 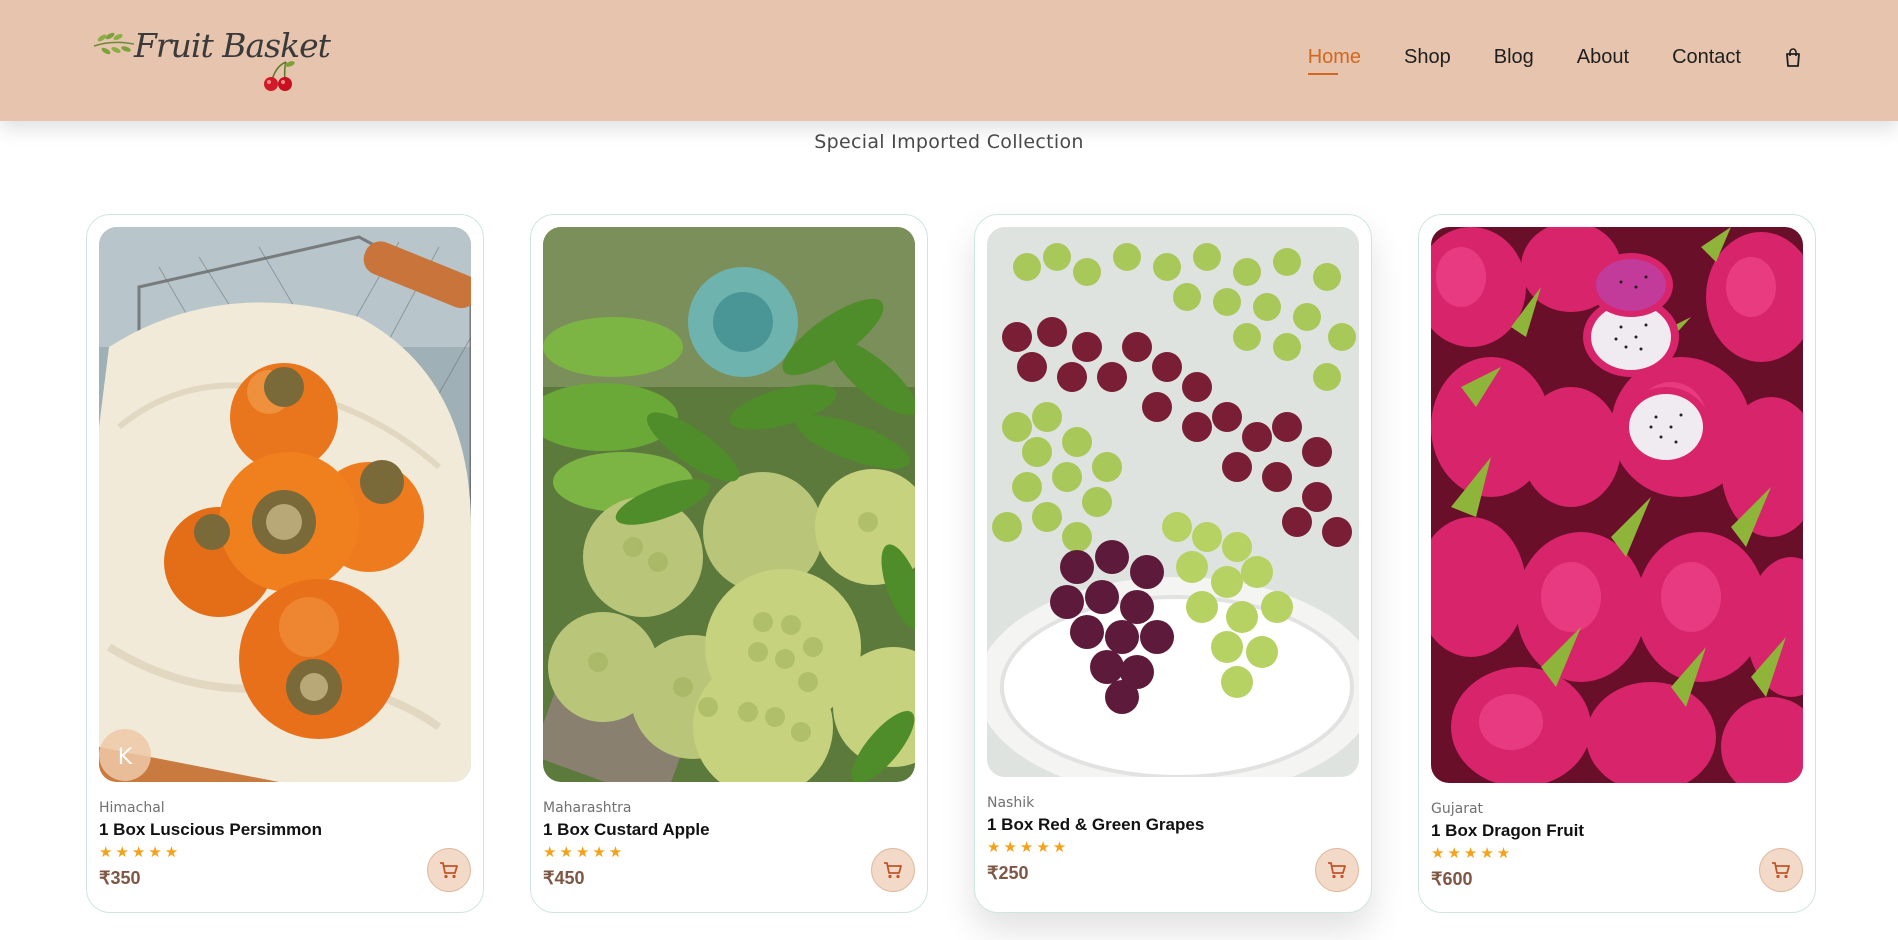 What do you see at coordinates (1793, 58) in the screenshot?
I see `shopping-bag-icon` at bounding box center [1793, 58].